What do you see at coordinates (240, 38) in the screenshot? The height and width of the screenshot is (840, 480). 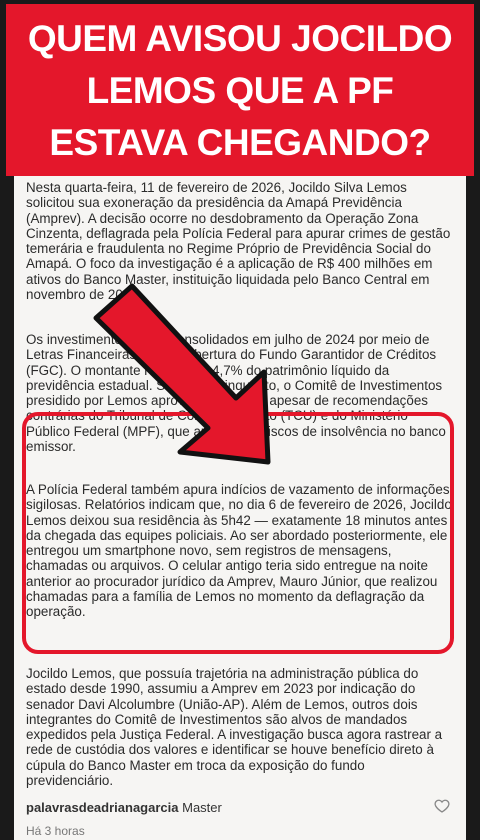 I see `headline-line-1: QUEM AVISOU JOCILDO` at bounding box center [240, 38].